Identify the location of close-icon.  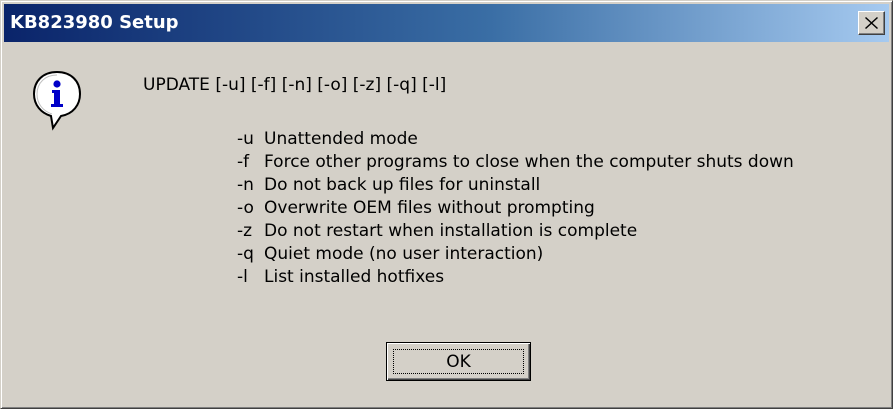
(871, 23).